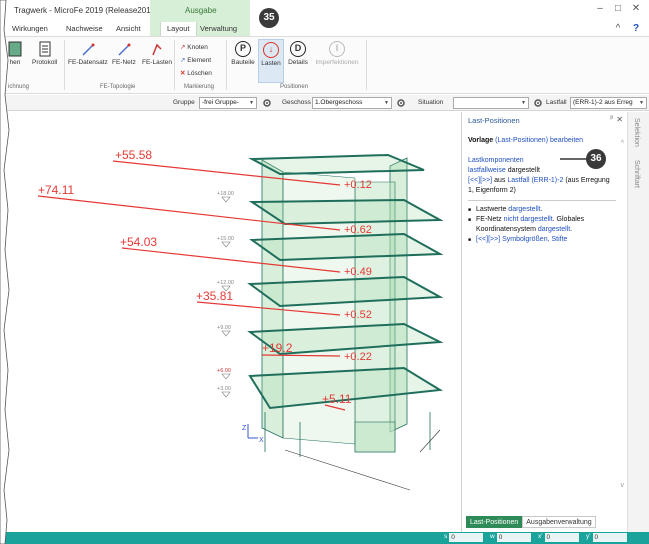 The width and height of the screenshot is (649, 544). I want to click on fe-netz-button: FE-Netz, so click(124, 53).